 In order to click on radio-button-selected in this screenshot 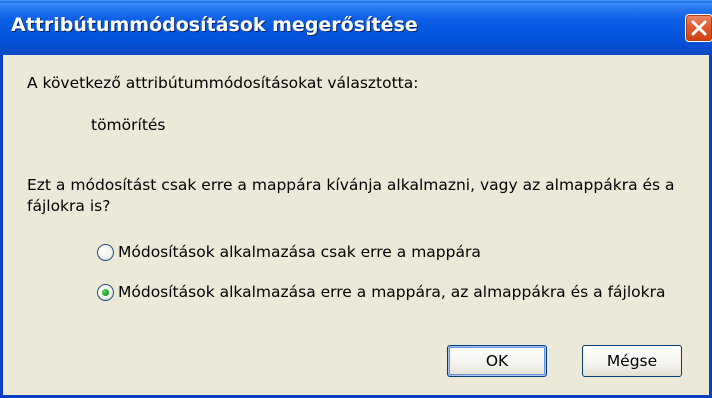, I will do `click(105, 292)`.